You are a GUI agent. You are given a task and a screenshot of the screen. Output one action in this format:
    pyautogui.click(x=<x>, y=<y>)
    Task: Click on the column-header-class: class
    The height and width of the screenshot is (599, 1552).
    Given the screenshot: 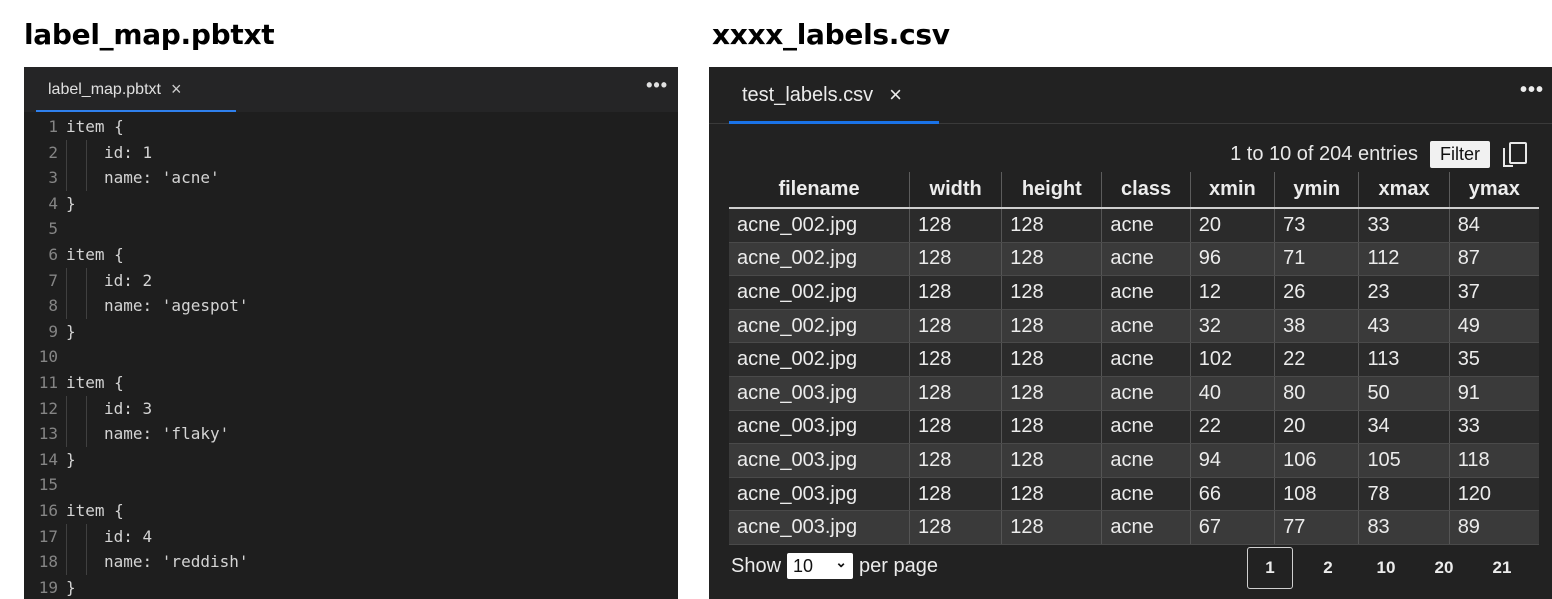 What is the action you would take?
    pyautogui.click(x=1146, y=190)
    